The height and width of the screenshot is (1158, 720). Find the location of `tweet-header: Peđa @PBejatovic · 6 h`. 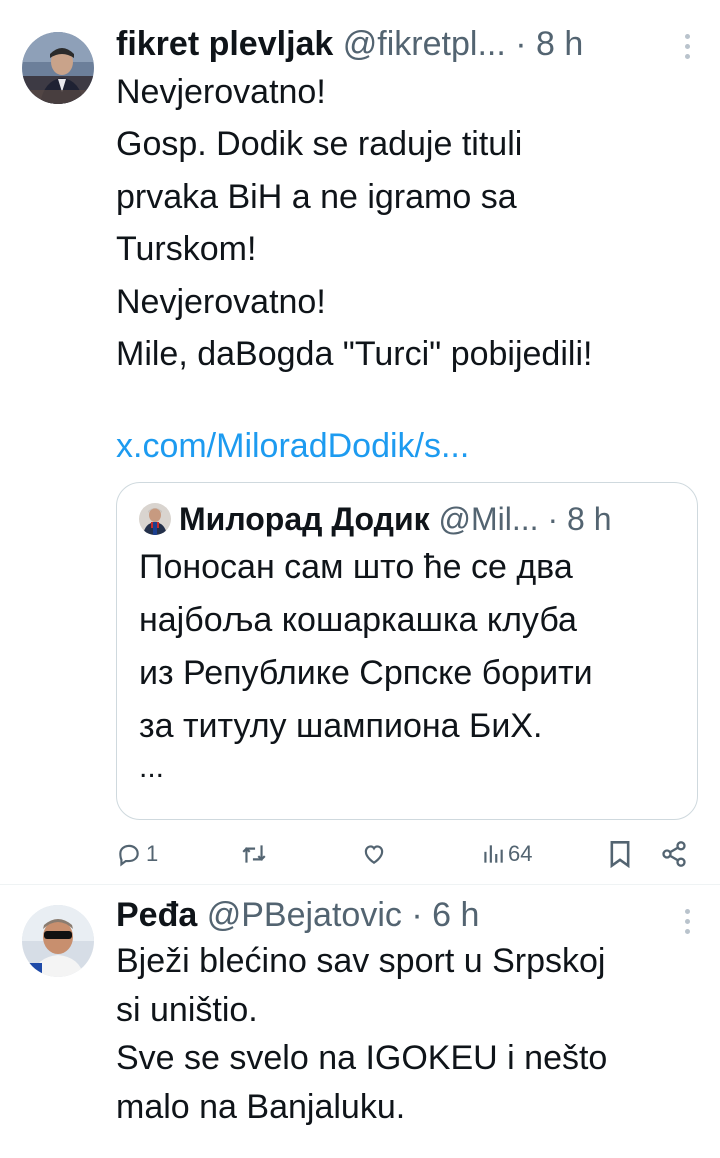

tweet-header: Peđa @PBejatovic · 6 h is located at coordinates (388, 915).